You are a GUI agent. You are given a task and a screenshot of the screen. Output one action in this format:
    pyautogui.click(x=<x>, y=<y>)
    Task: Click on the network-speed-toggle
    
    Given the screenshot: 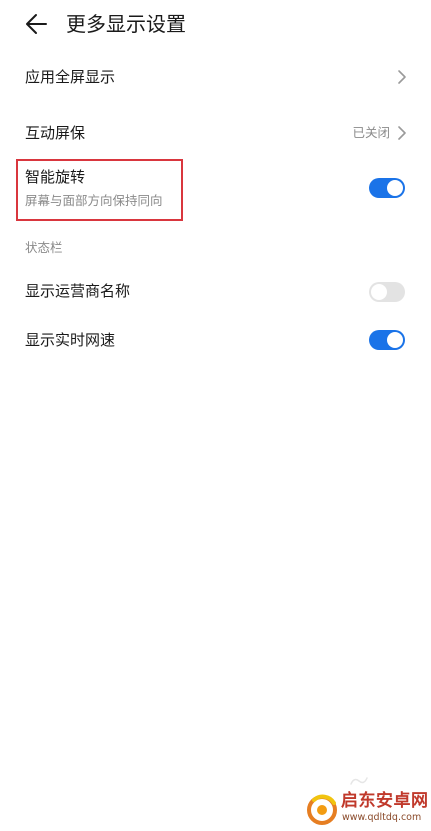 What is the action you would take?
    pyautogui.click(x=387, y=340)
    